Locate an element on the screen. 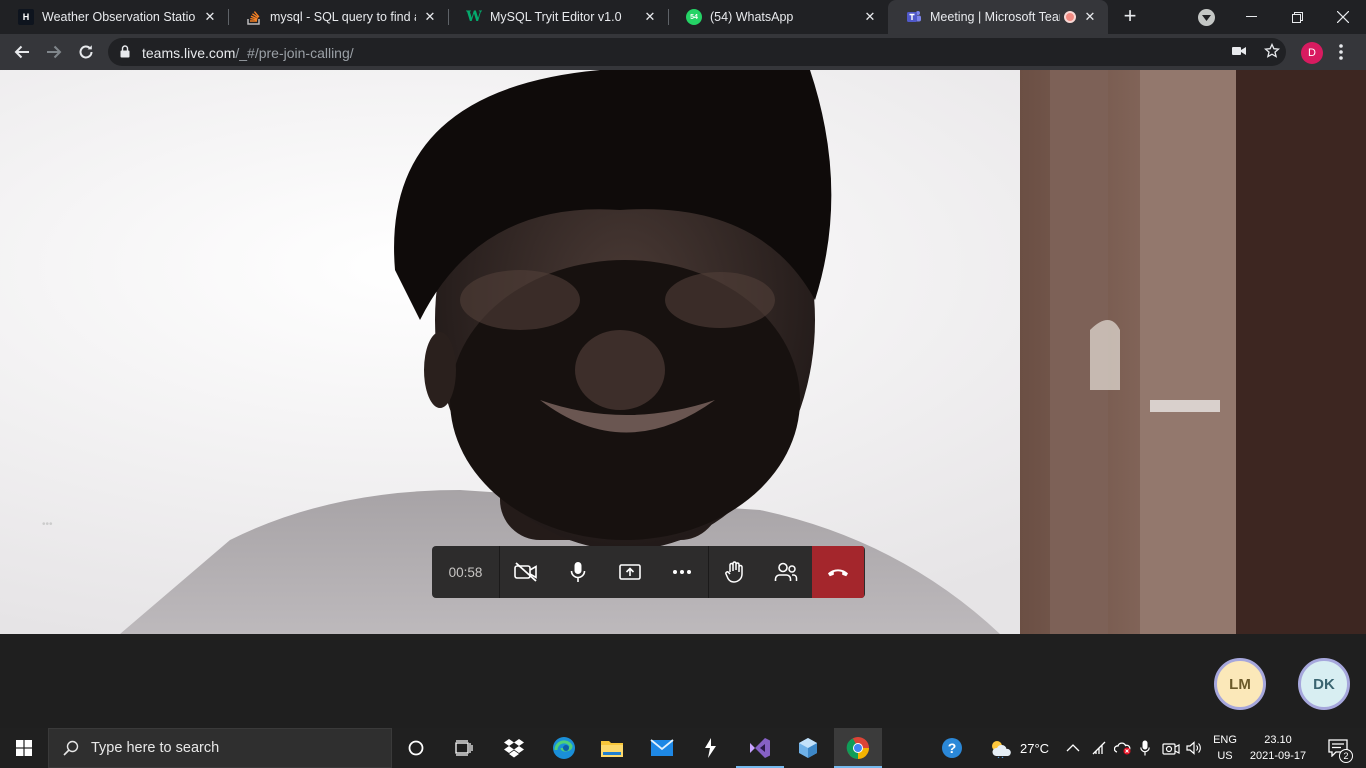 The height and width of the screenshot is (768, 1366). chevron-down-icon is located at coordinates (1206, 17).